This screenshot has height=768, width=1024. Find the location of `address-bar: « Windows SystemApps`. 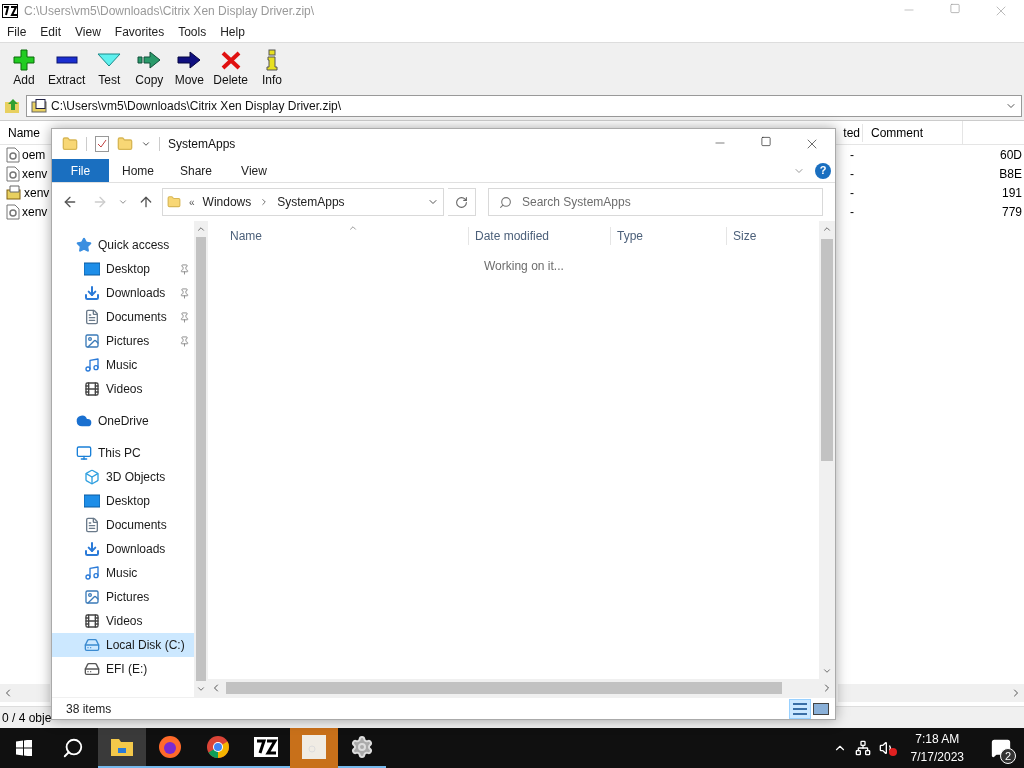

address-bar: « Windows SystemApps is located at coordinates (303, 202).